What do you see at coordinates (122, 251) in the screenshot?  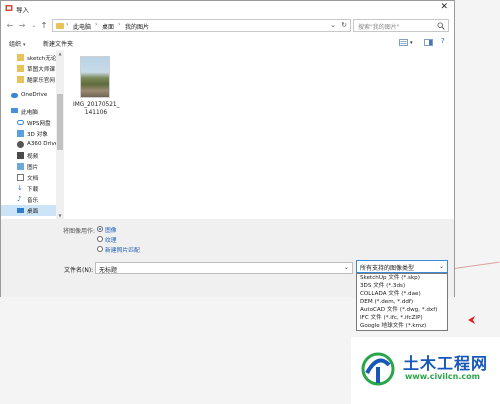 I see `radio-label: 新建照片匹配` at bounding box center [122, 251].